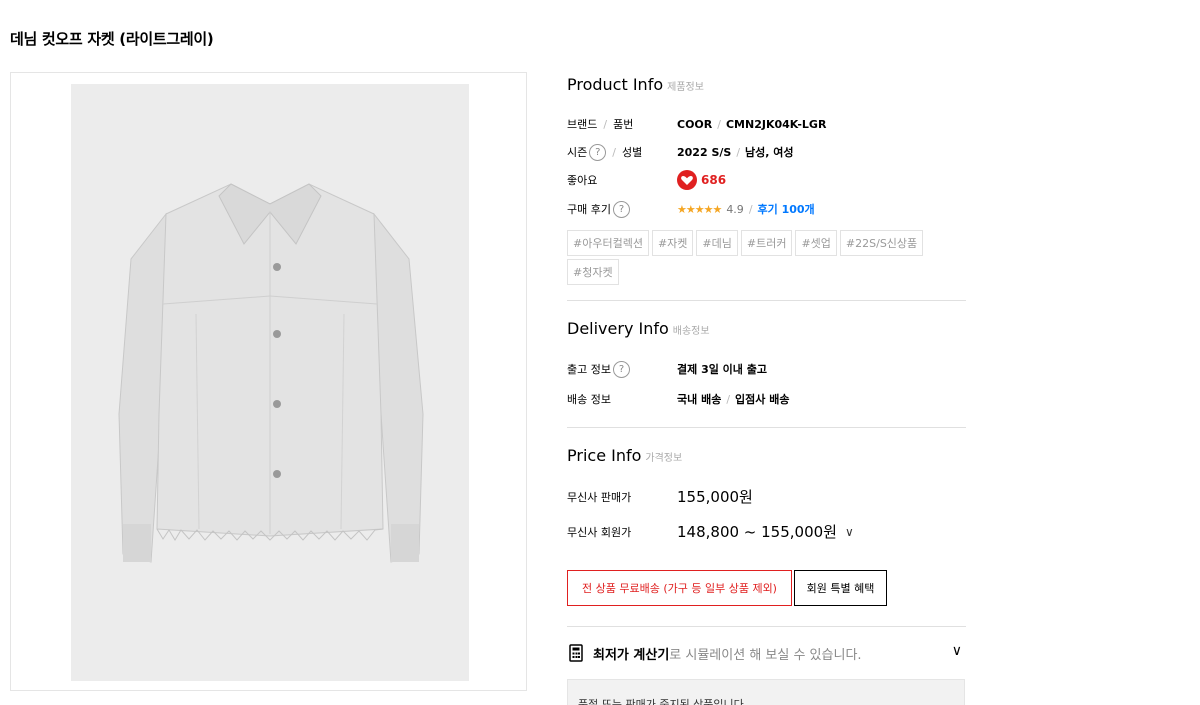 The image size is (1200, 705). Describe the element at coordinates (589, 369) in the screenshot. I see `shipping-label: 출고 정보` at that location.